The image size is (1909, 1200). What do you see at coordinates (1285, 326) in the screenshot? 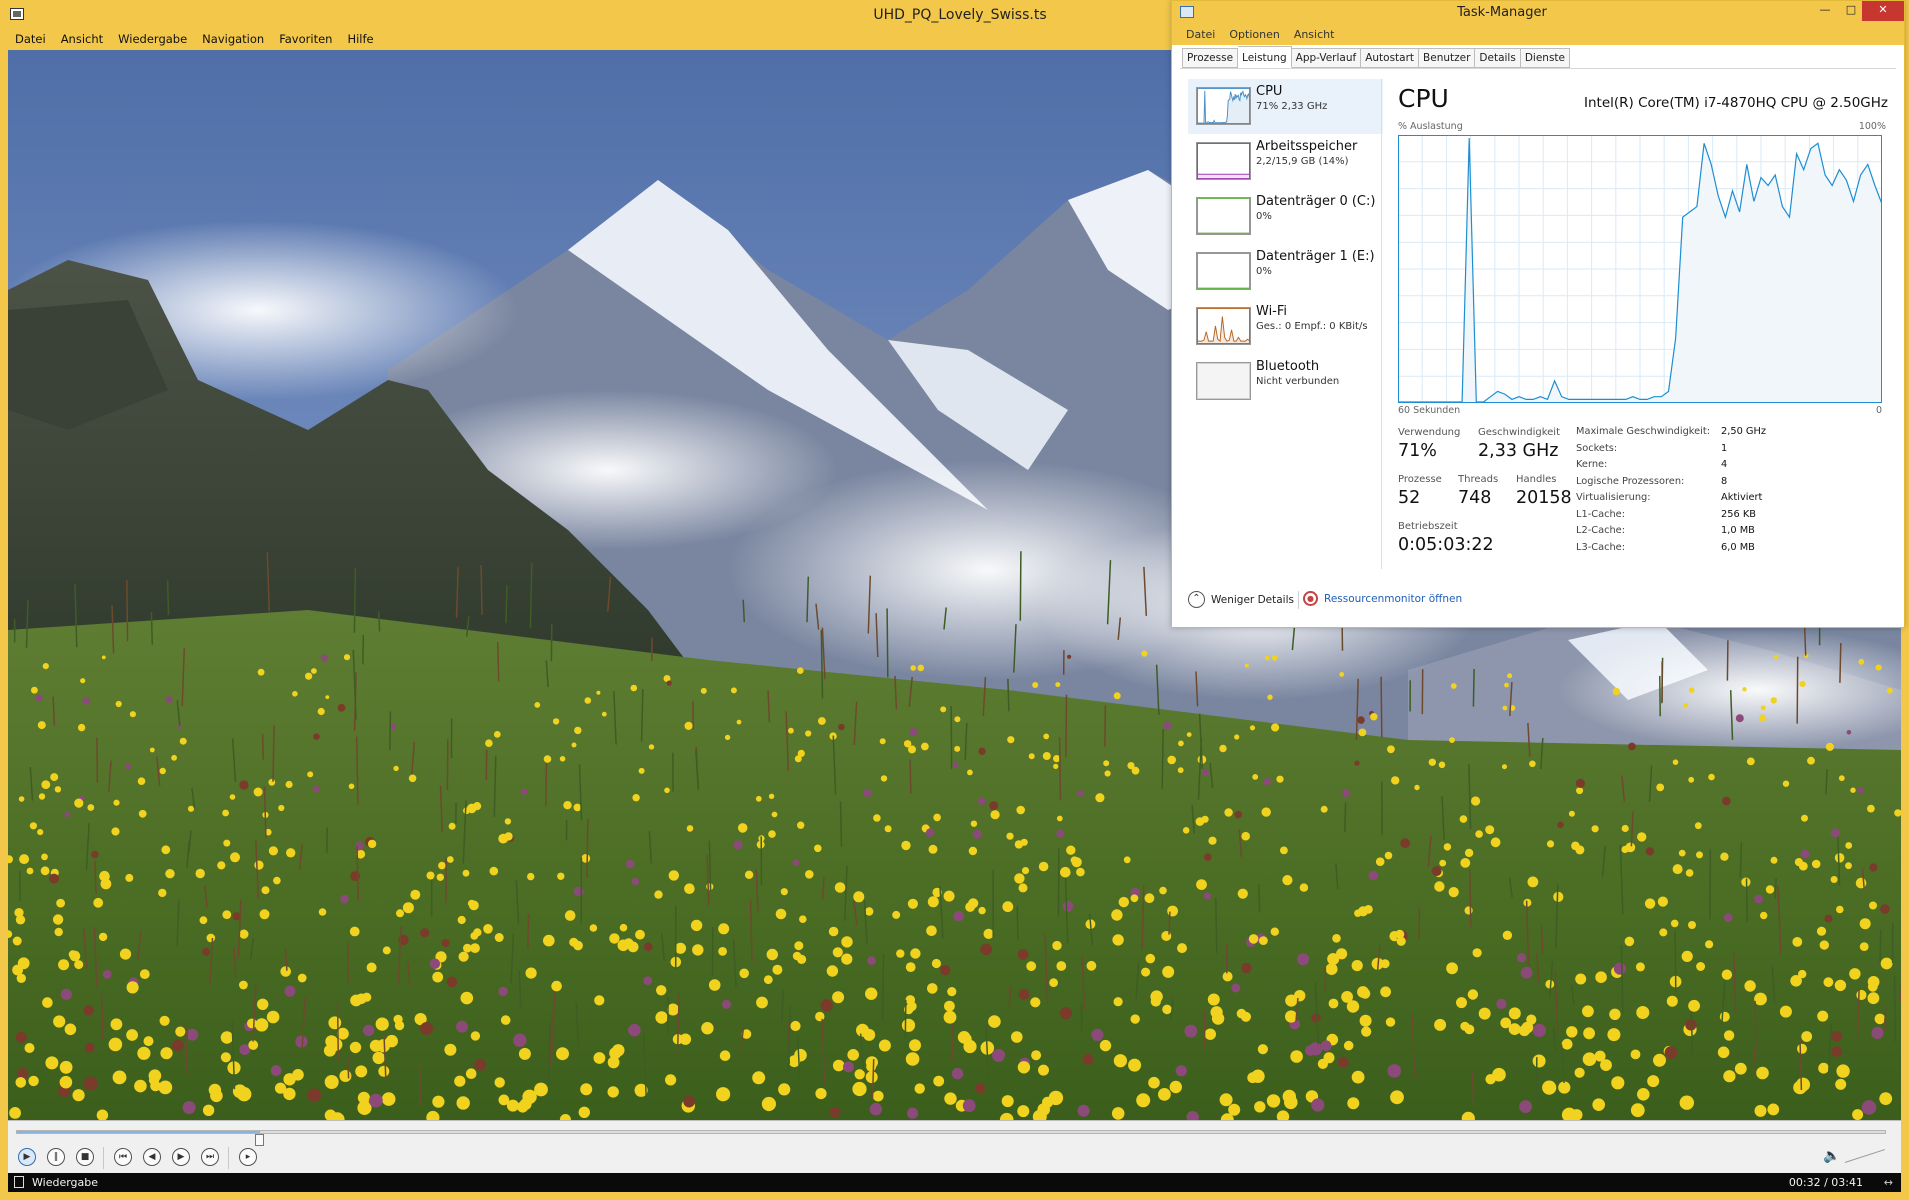
I see `resource-item-wi-fi: Wi-Fi Ges.: 0 Empf.: 0 KBit/s` at bounding box center [1285, 326].